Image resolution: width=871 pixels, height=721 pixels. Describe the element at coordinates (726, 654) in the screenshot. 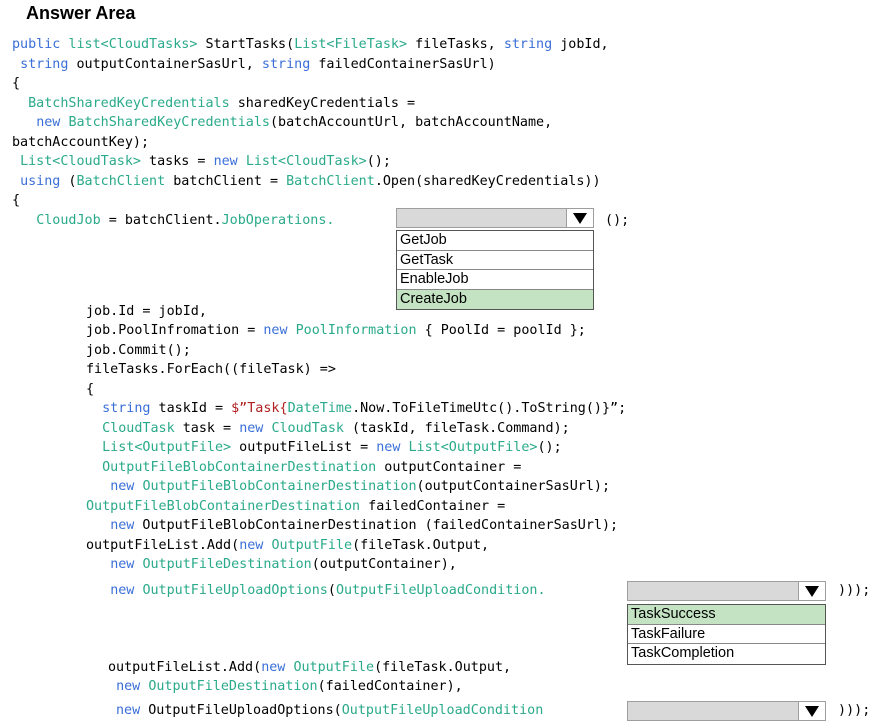

I see `option-taskcompletion: TaskCompletion` at that location.